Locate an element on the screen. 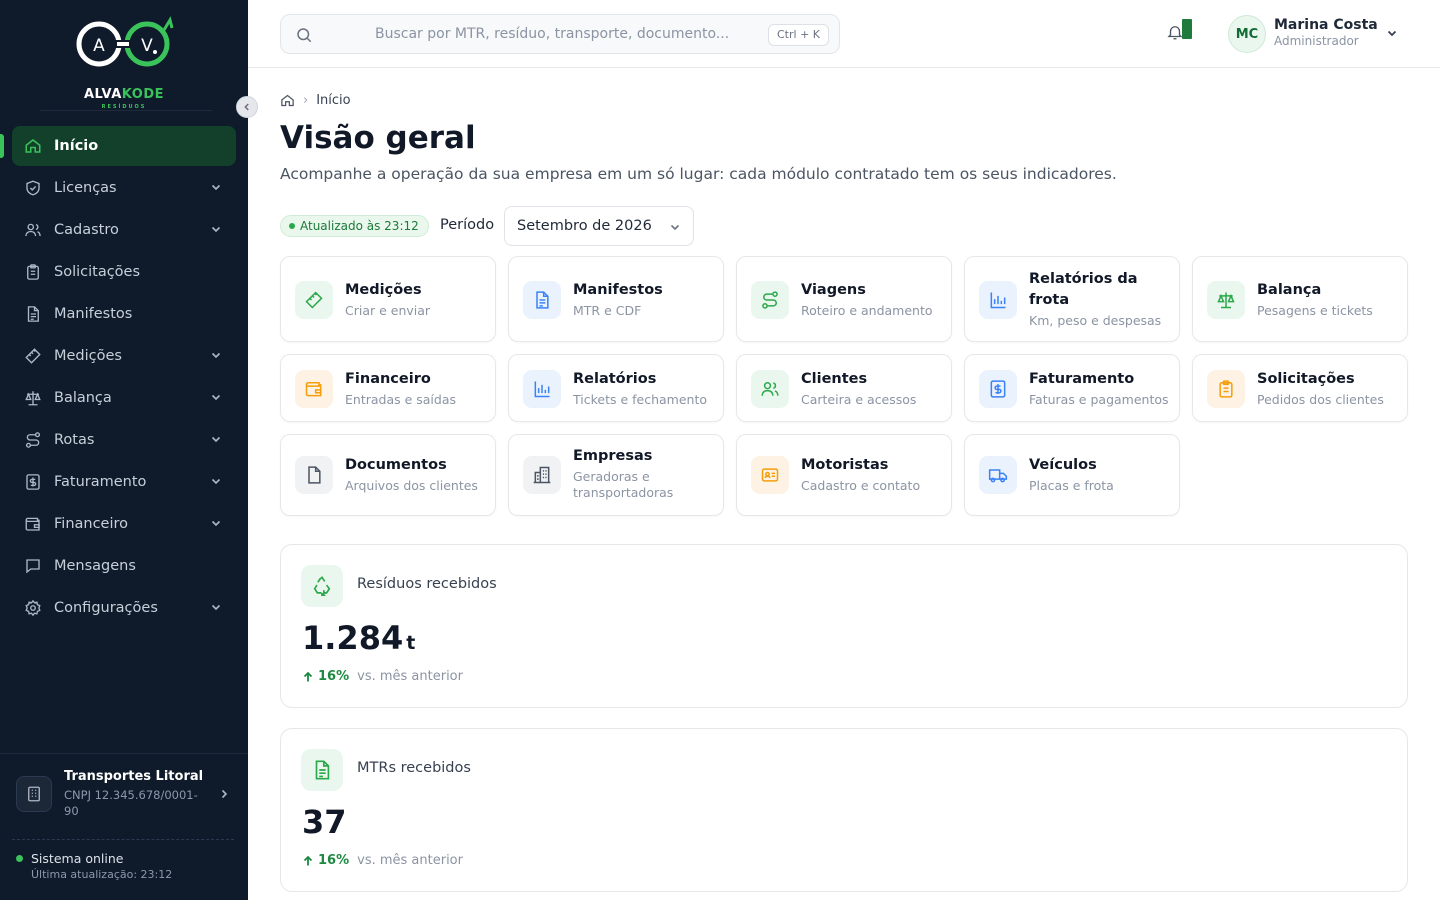  sidebar-item-balanca: Balança is located at coordinates (124, 398).